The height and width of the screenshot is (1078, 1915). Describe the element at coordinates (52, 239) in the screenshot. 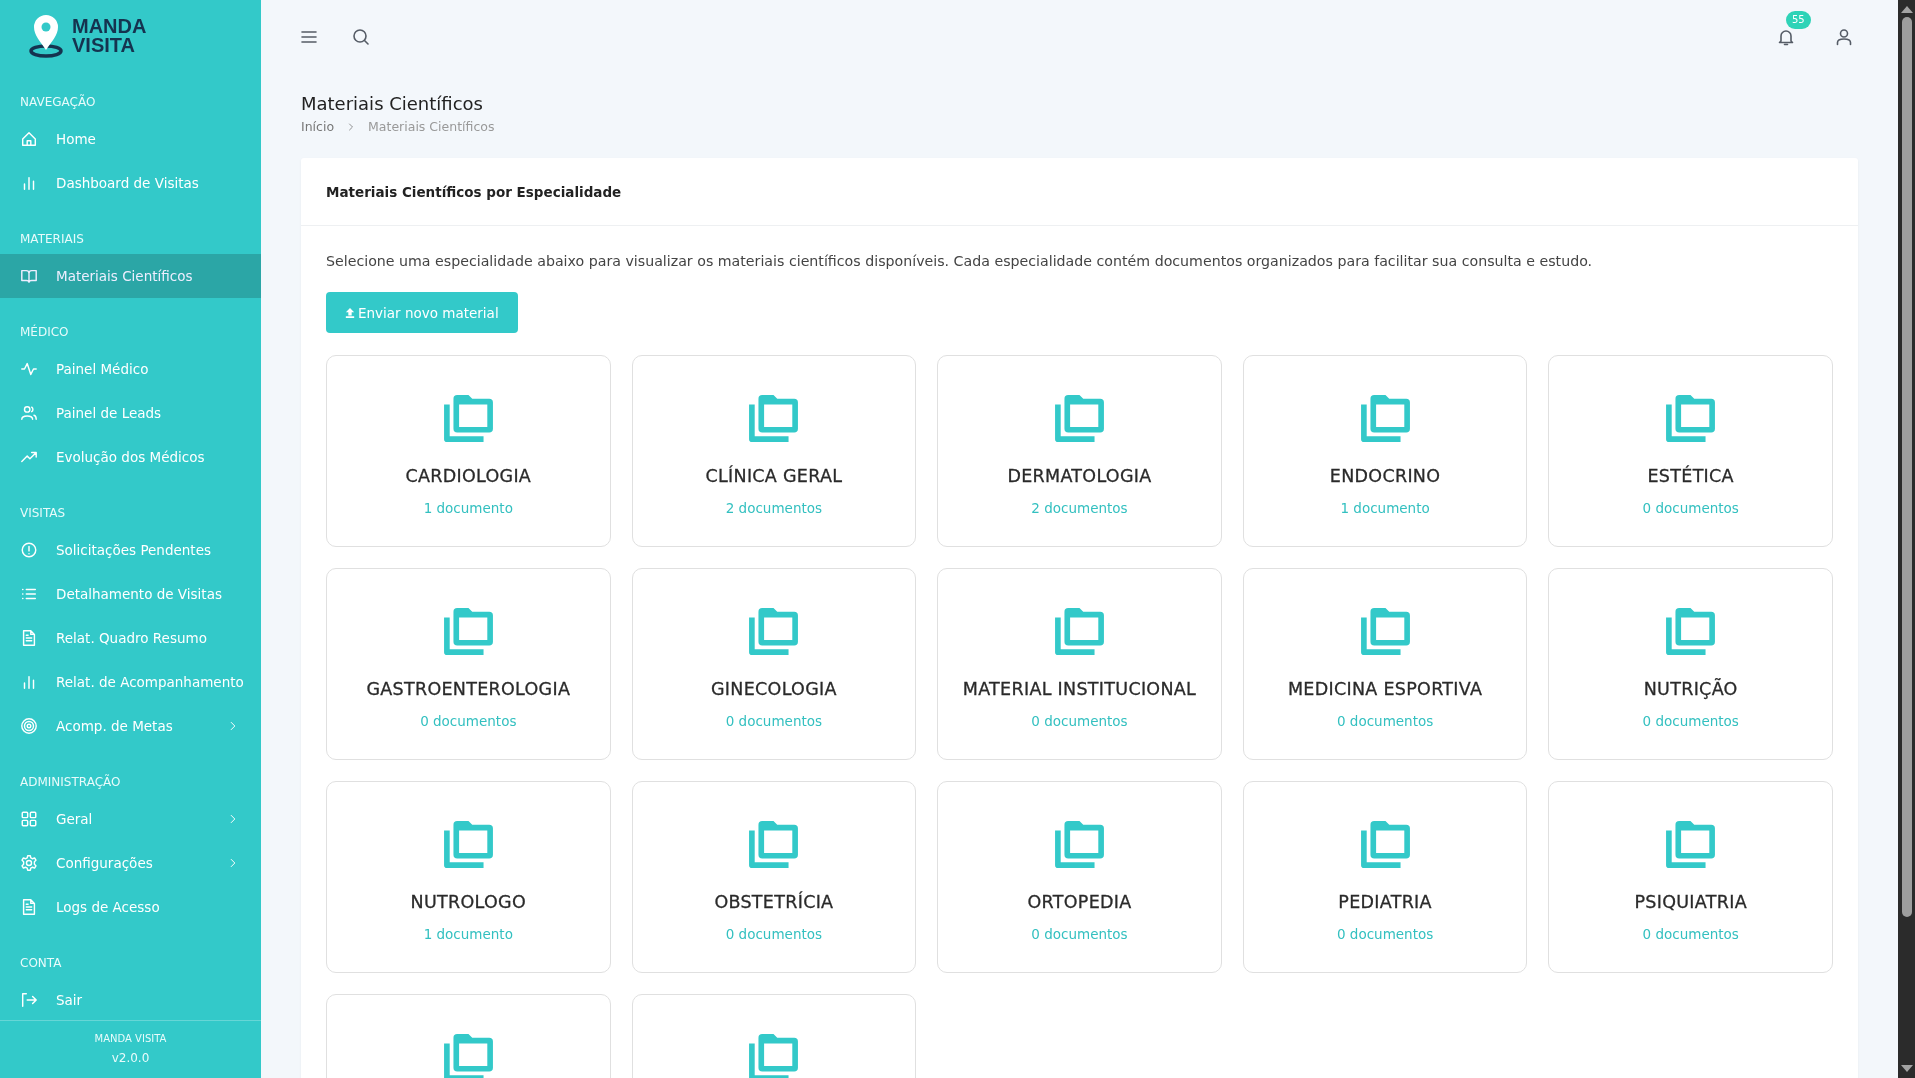

I see `section-heading: MATERIAIS` at that location.